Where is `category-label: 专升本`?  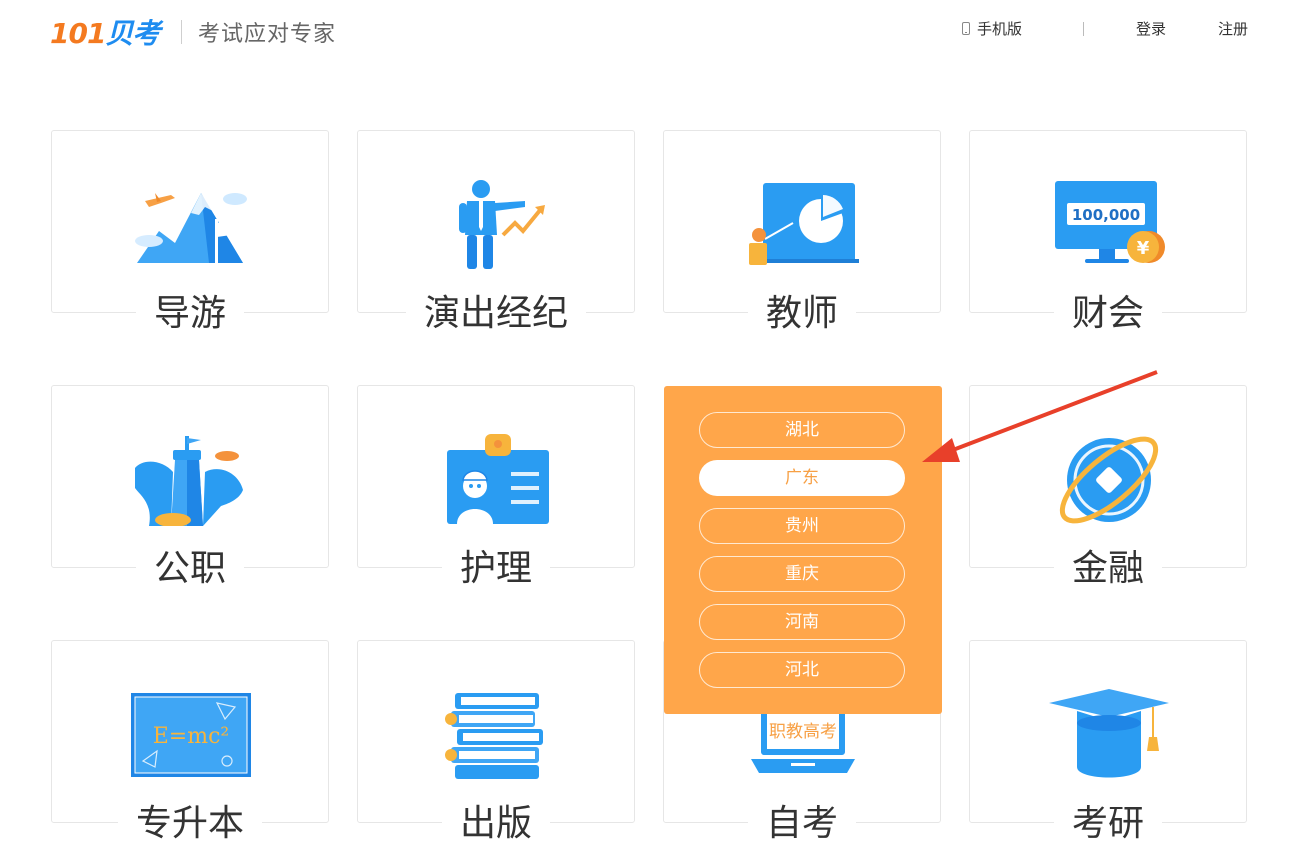
category-label: 专升本 is located at coordinates (189, 824).